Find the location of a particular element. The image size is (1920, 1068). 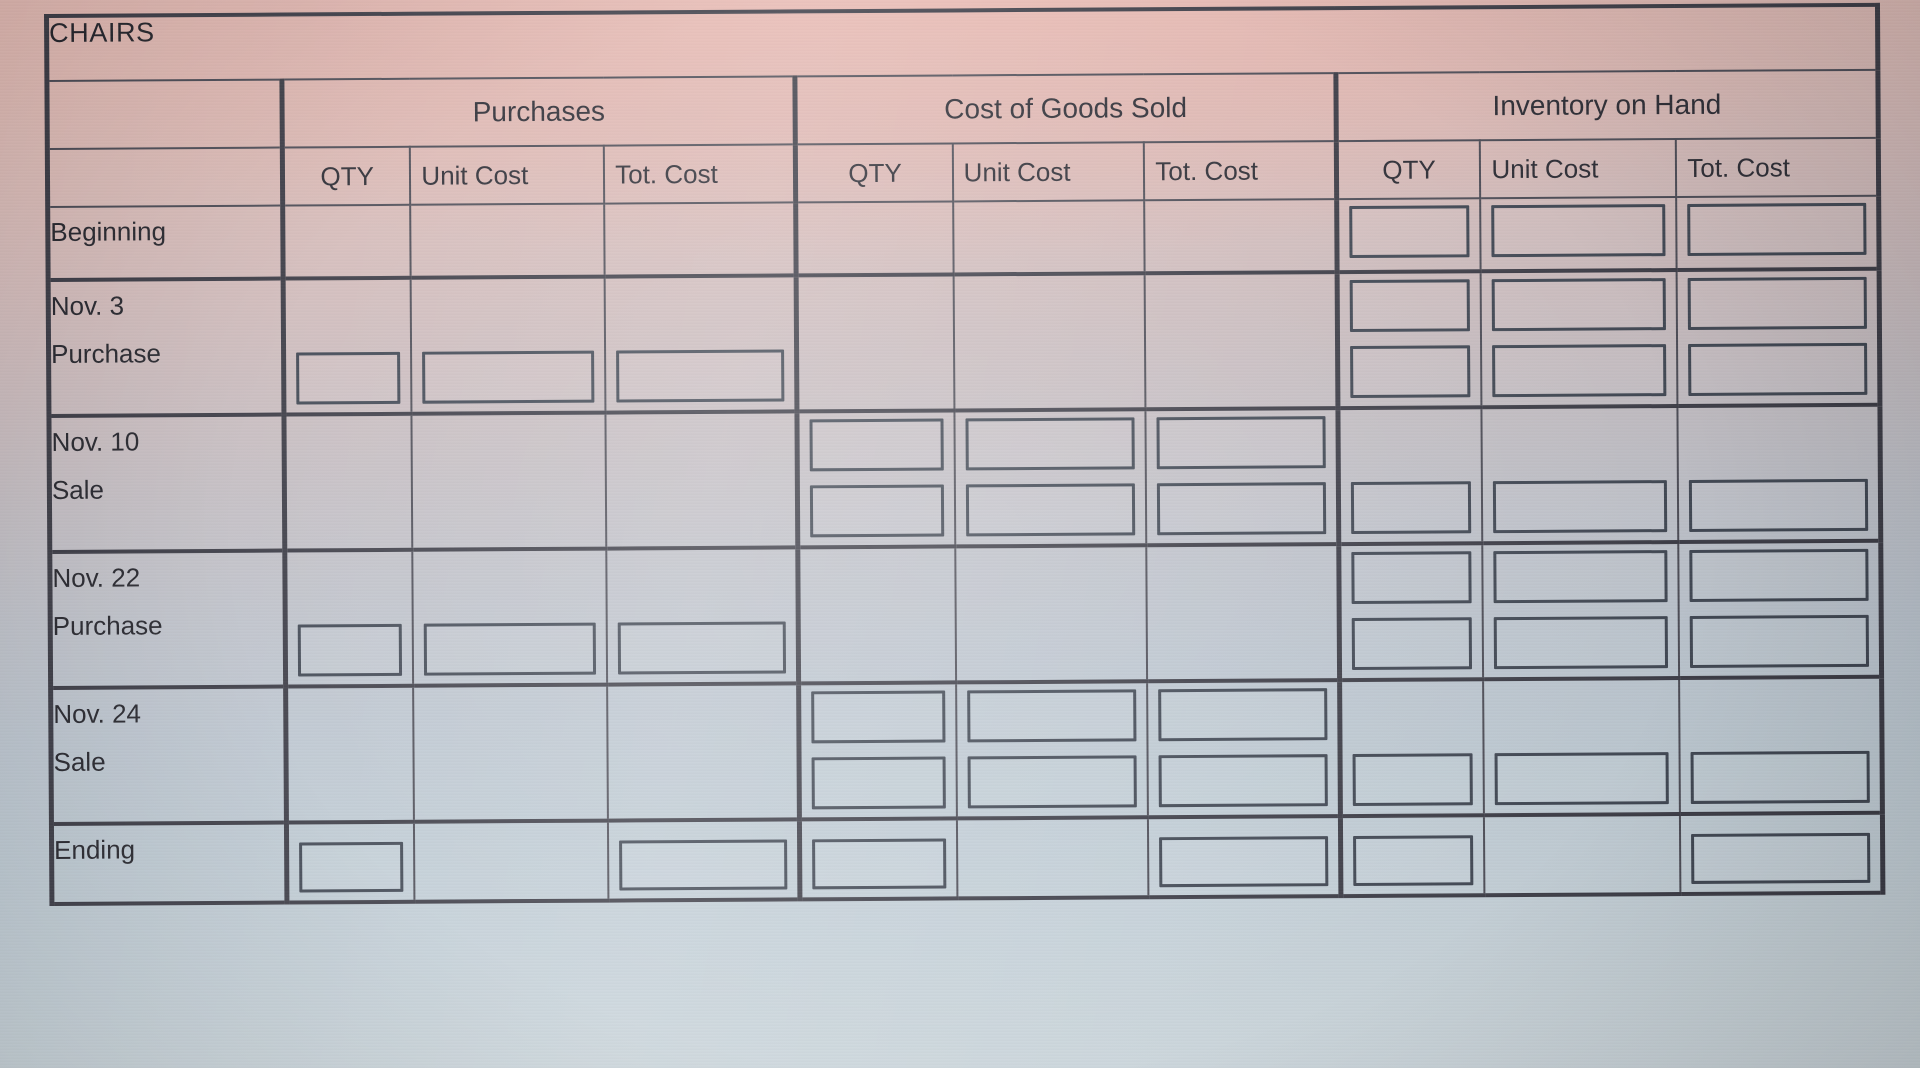

cell-nov10-cogs-unit-cost is located at coordinates (1050, 478).